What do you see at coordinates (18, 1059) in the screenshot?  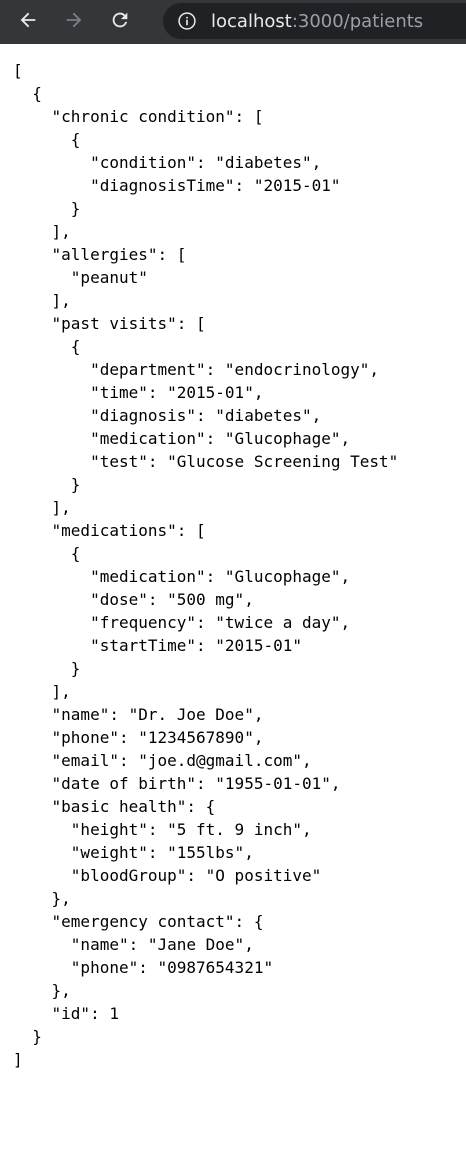 I see `json-line: ]` at bounding box center [18, 1059].